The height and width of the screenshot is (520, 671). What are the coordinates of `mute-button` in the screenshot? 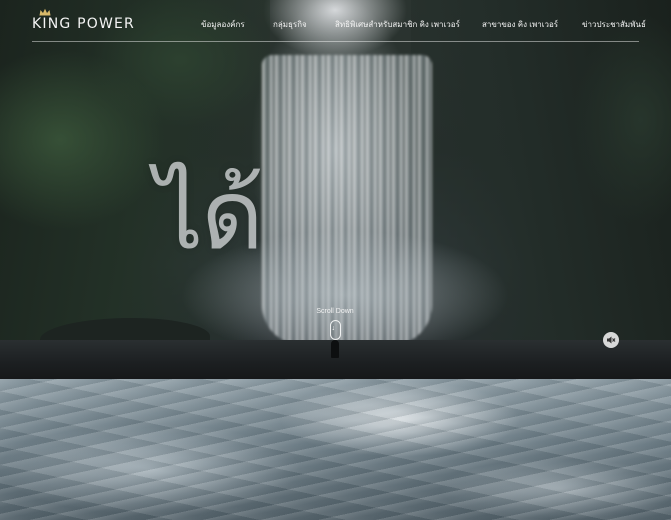 It's located at (611, 340).